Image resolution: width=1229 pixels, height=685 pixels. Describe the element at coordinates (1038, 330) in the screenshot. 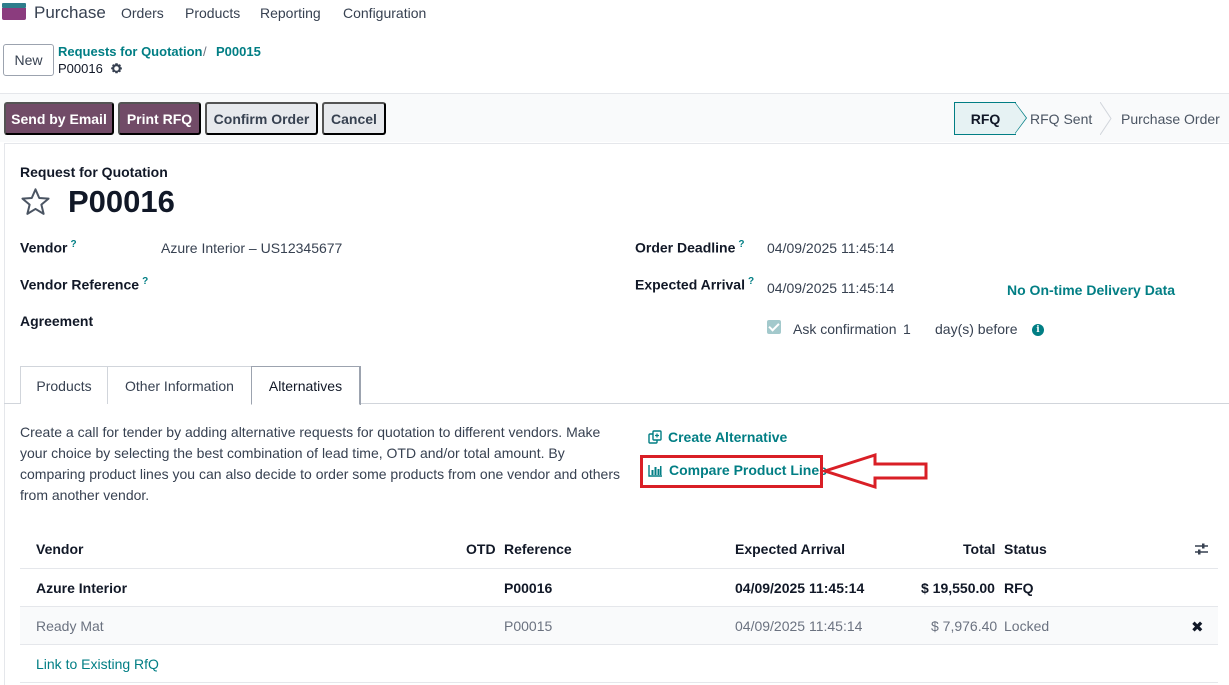

I see `info-icon: i` at that location.